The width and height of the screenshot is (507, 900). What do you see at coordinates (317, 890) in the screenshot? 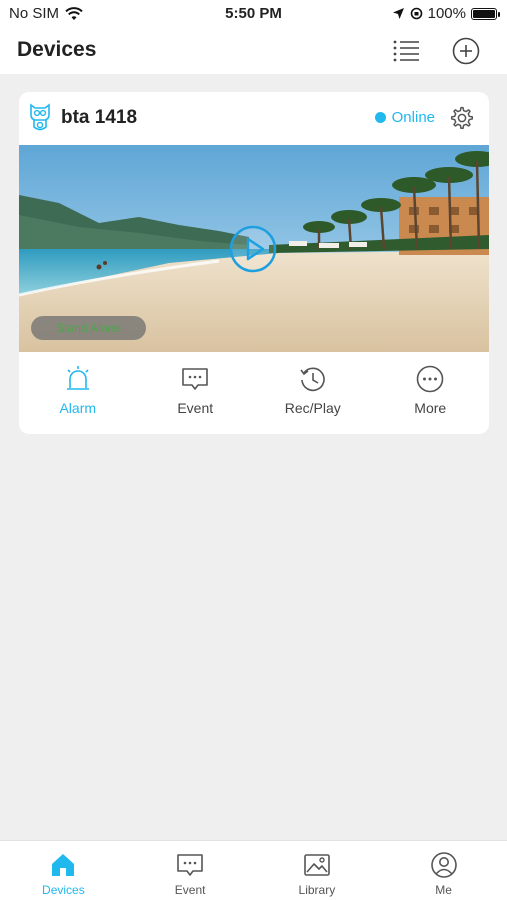
I see `tab-library-label: Library` at bounding box center [317, 890].